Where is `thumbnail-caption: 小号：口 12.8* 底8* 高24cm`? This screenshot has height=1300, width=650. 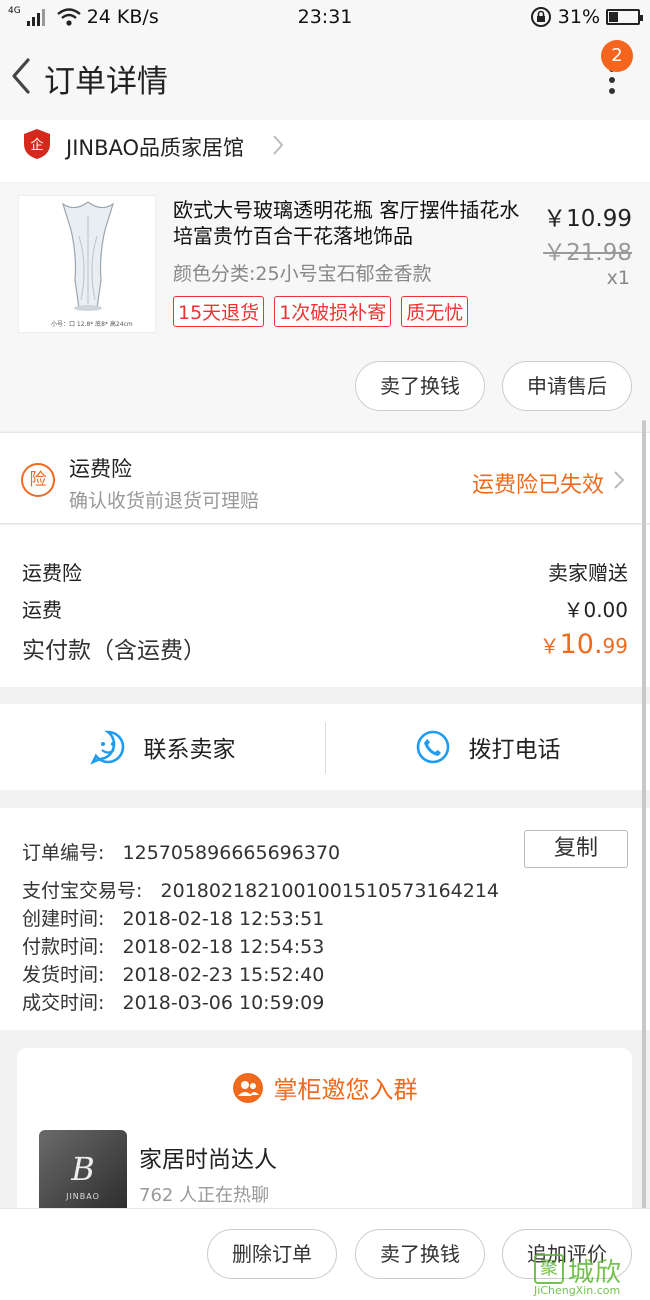
thumbnail-caption: 小号：口 12.8* 底8* 高24cm is located at coordinates (92, 324).